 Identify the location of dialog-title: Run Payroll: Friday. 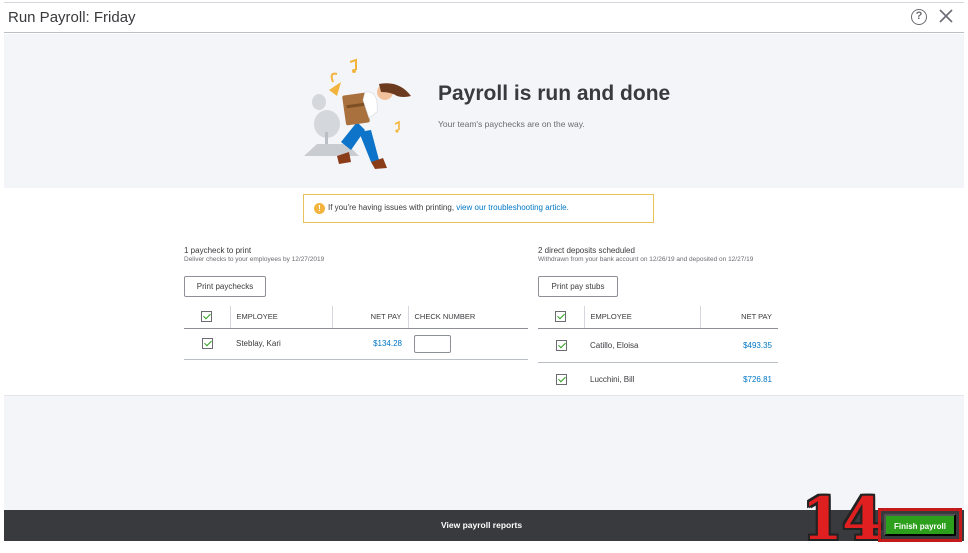
(72, 17).